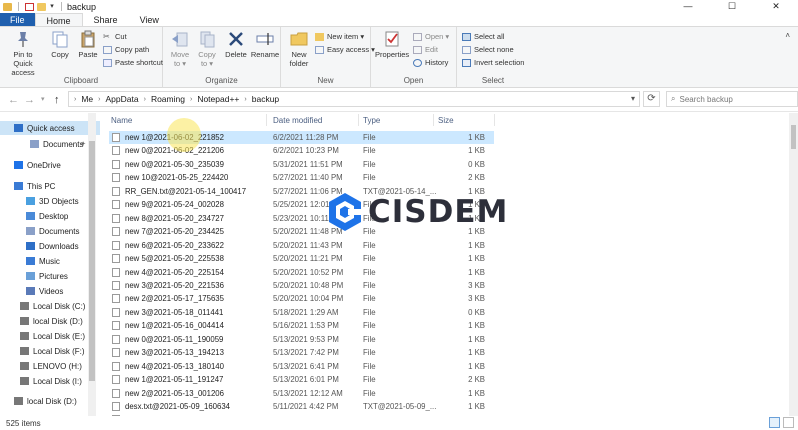 The image size is (798, 430). I want to click on column-header-type: Type, so click(371, 120).